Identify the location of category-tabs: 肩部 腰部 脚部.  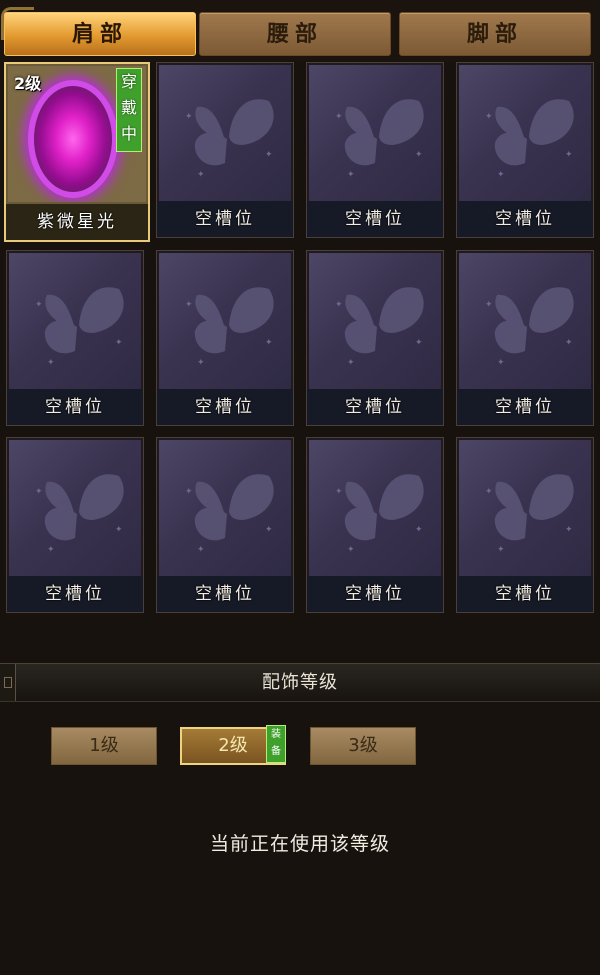
(300, 31).